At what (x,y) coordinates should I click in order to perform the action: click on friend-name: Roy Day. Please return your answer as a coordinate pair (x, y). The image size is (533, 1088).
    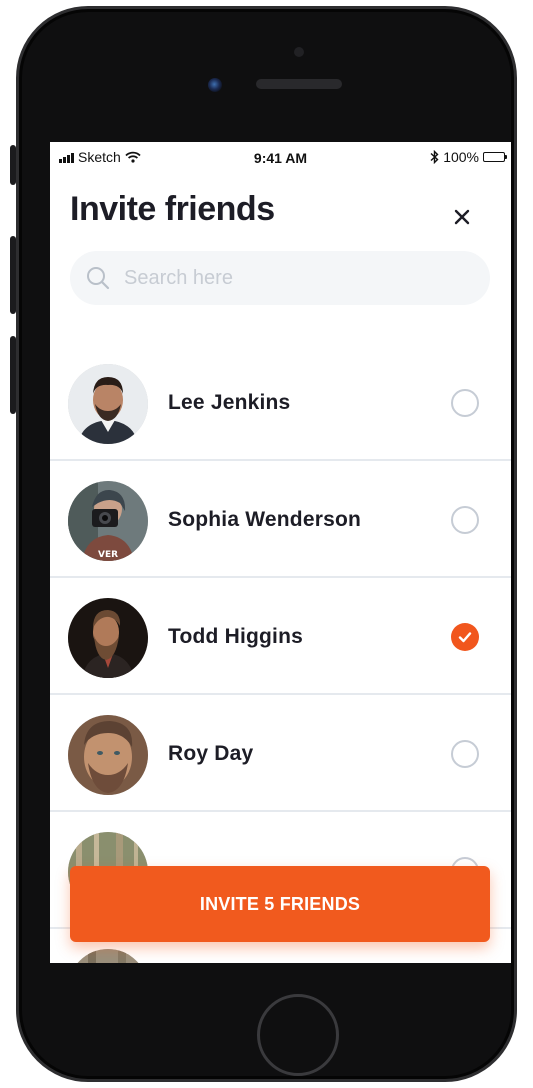
    Looking at the image, I should click on (211, 753).